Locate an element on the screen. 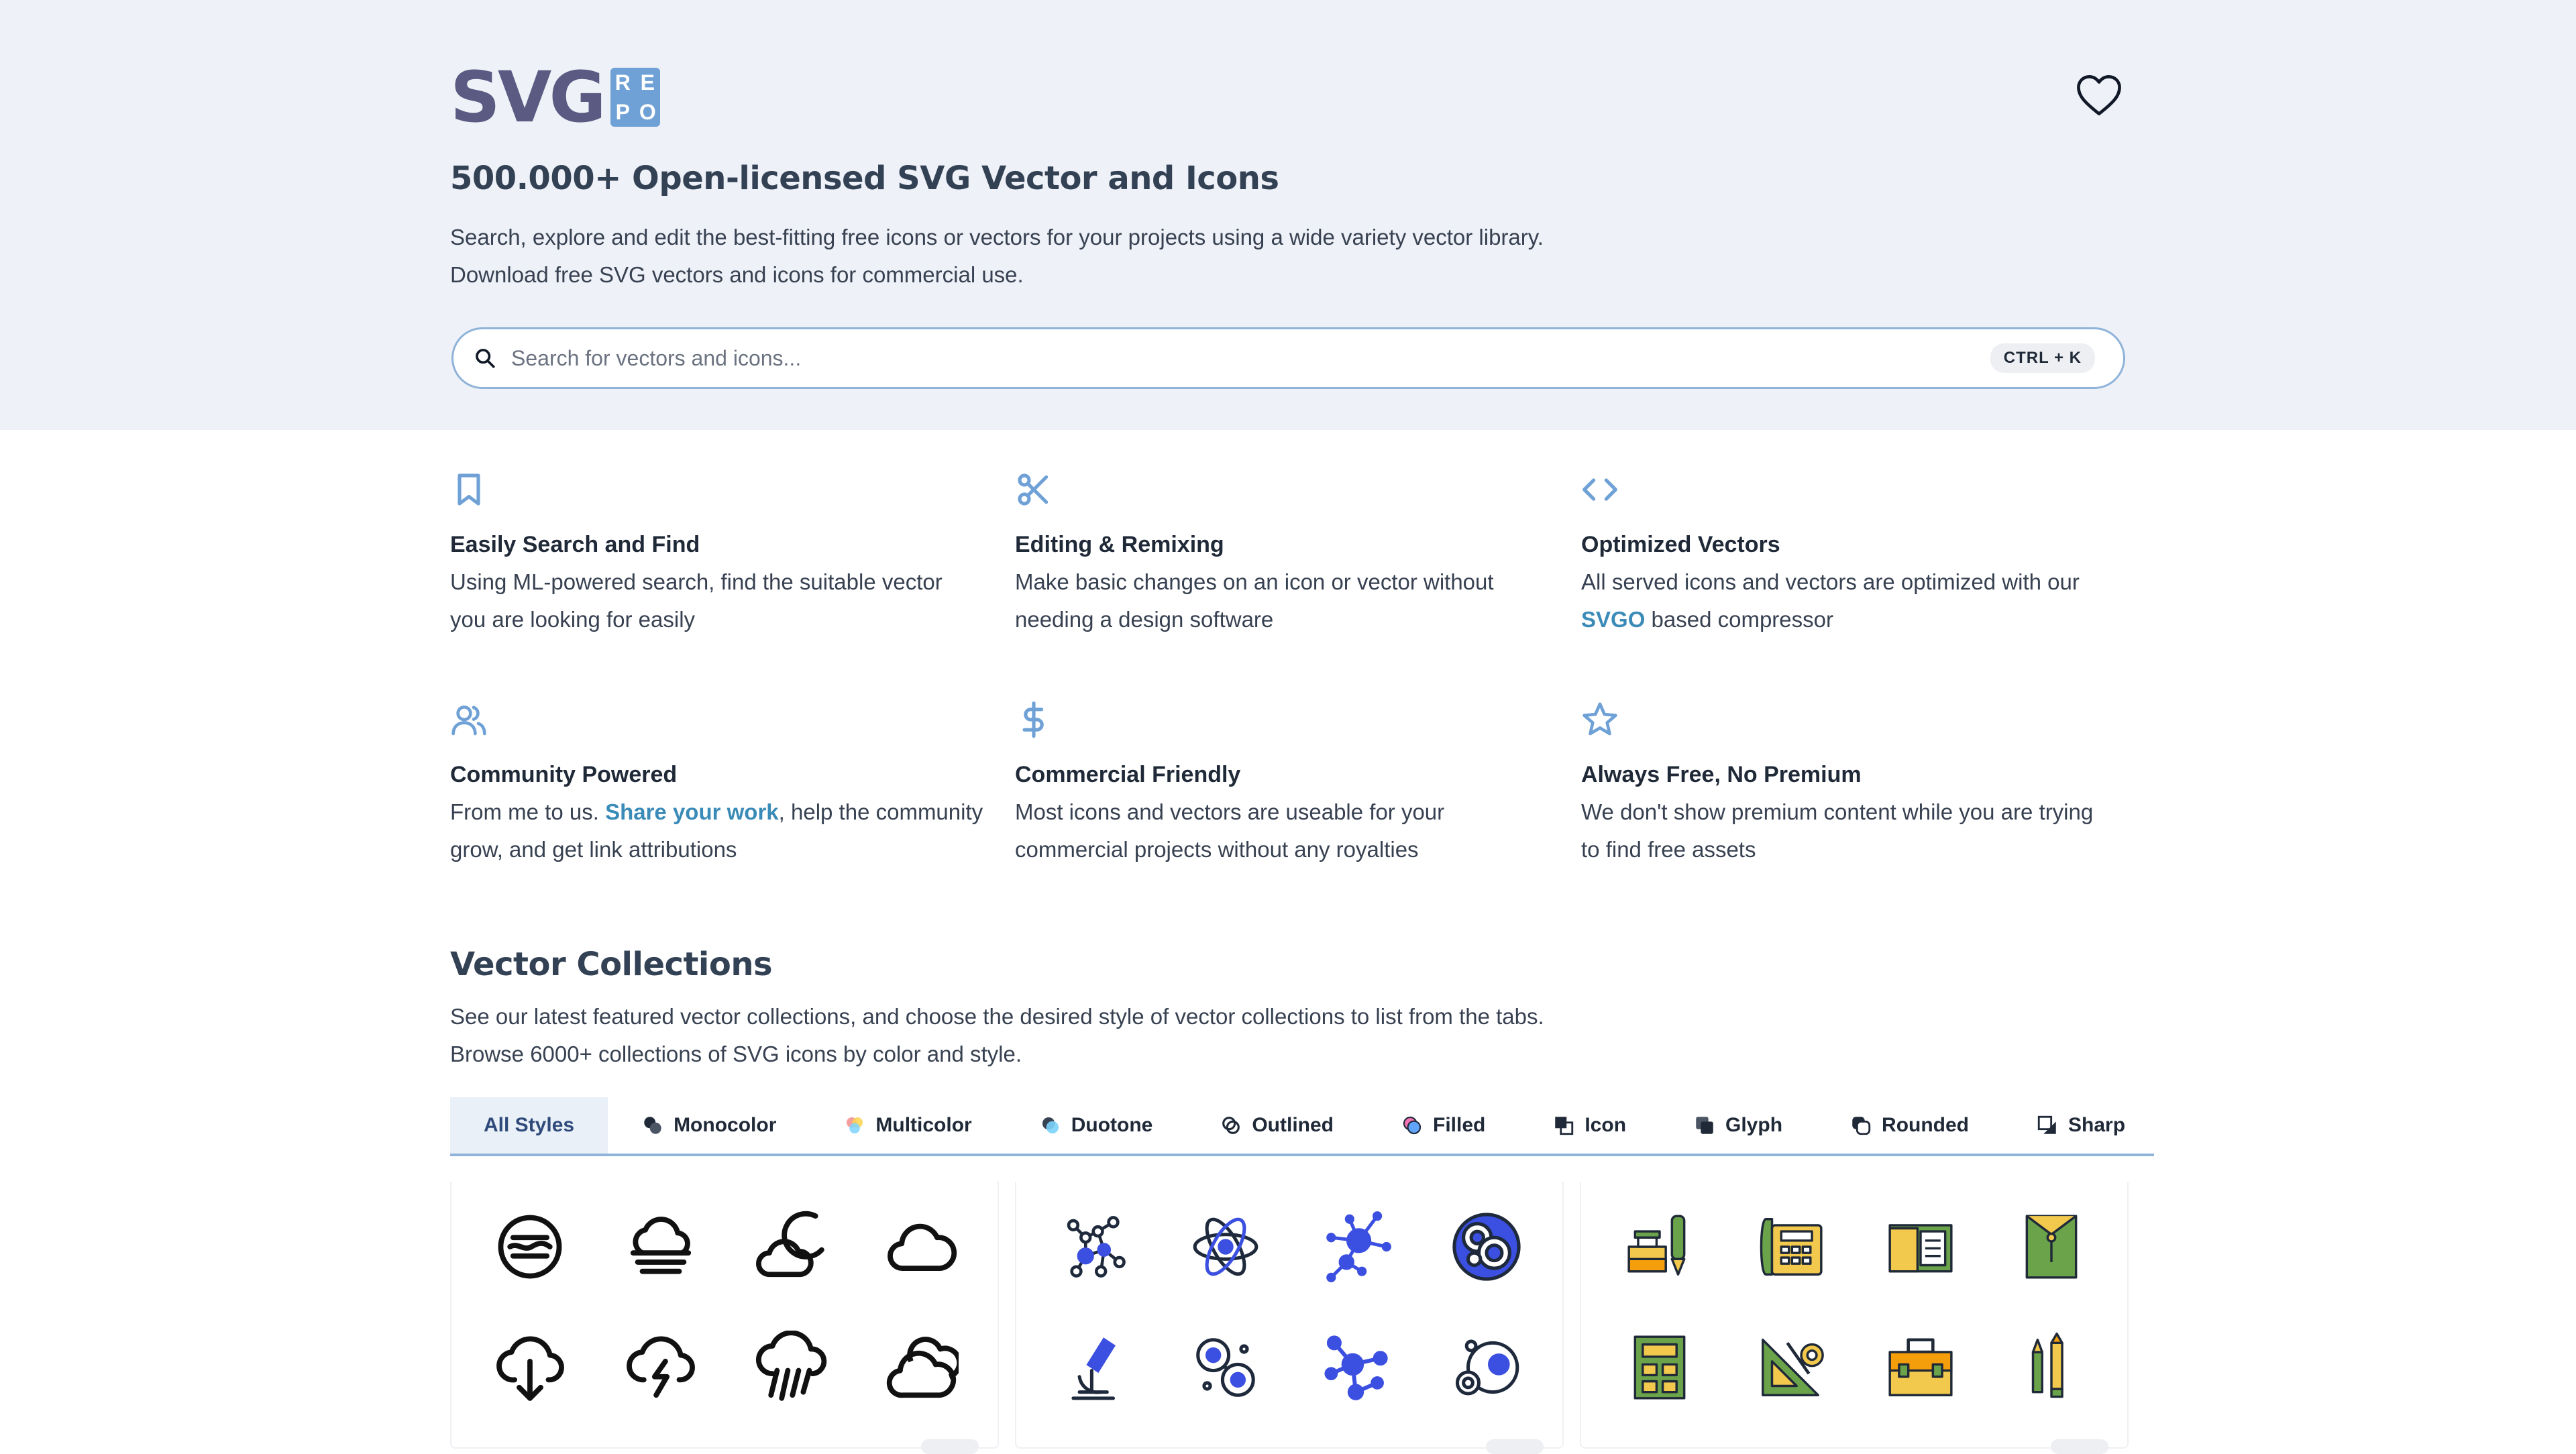 The image size is (2576, 1454). scissors-icon is located at coordinates (1033, 489).